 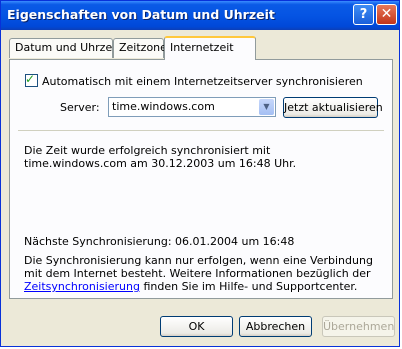 I want to click on tab-internet-time: Internetzeit, so click(x=210, y=48).